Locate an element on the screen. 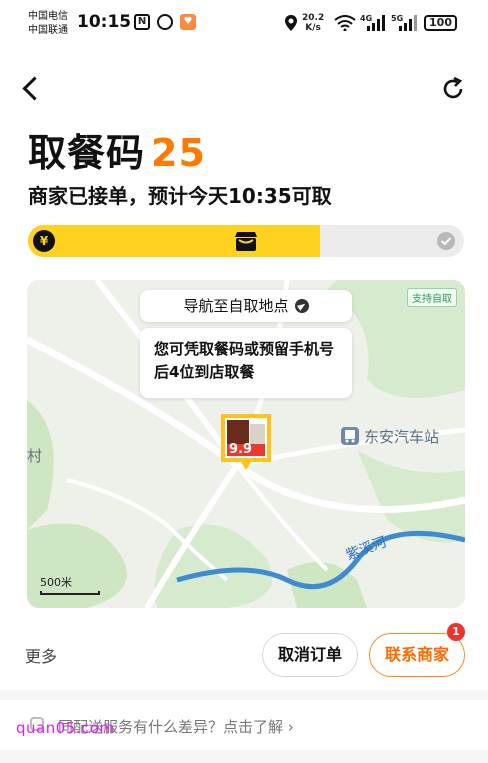 The width and height of the screenshot is (488, 763). carrier-1: 中国电信 is located at coordinates (48, 16).